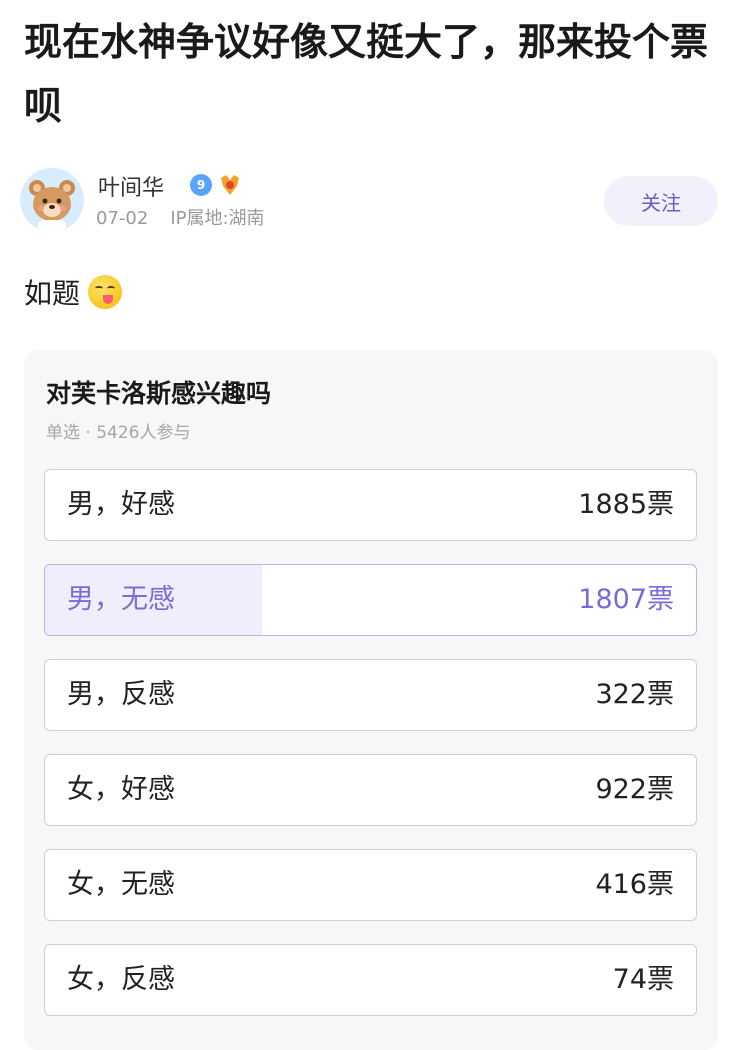 This screenshot has height=1050, width=742. Describe the element at coordinates (121, 504) in the screenshot. I see `poll-option-label: 男，好感` at that location.